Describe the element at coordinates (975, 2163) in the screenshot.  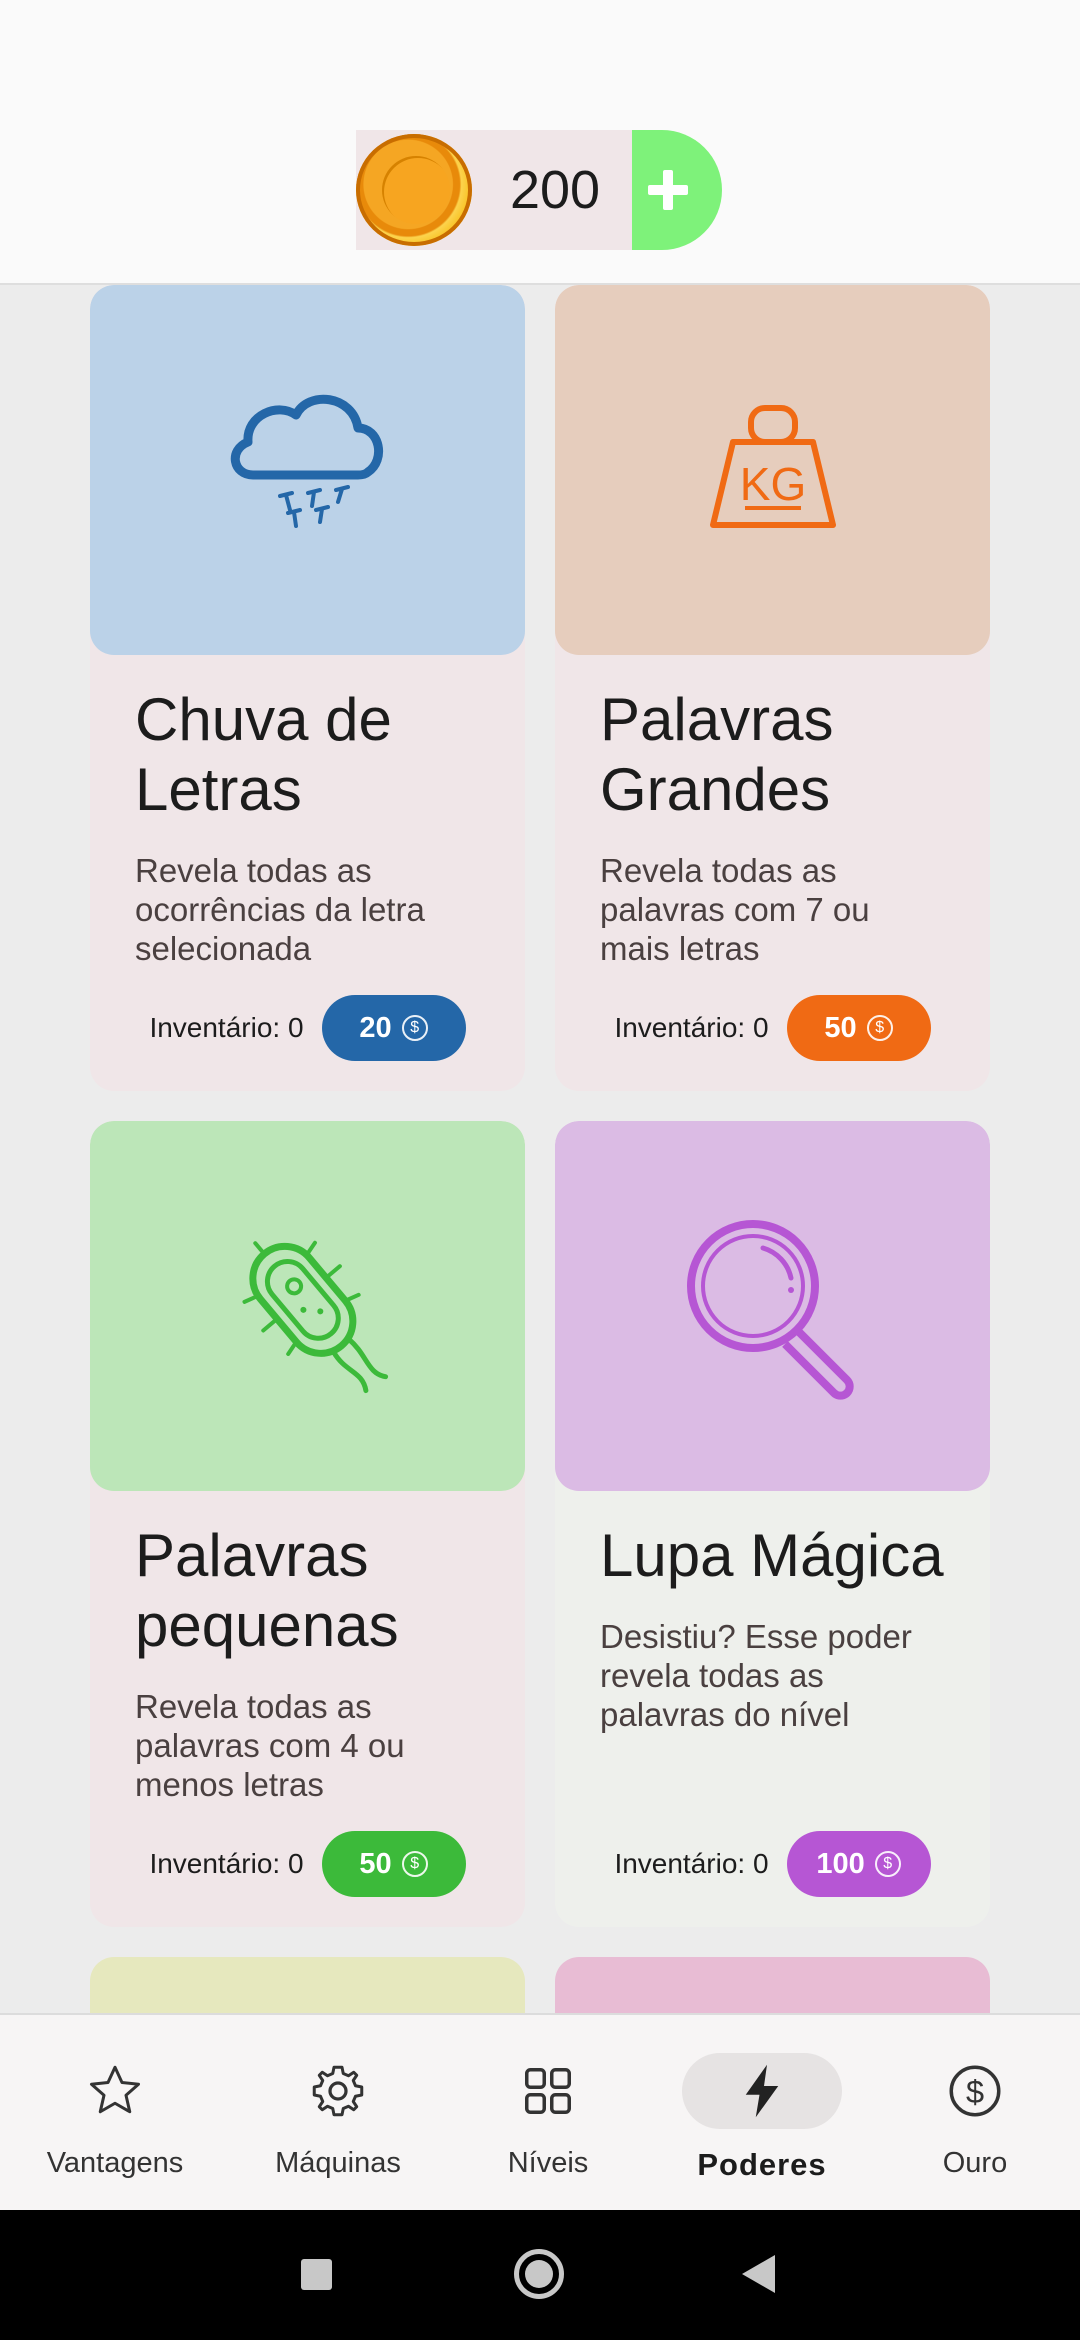
I see `nav-label: Ouro` at that location.